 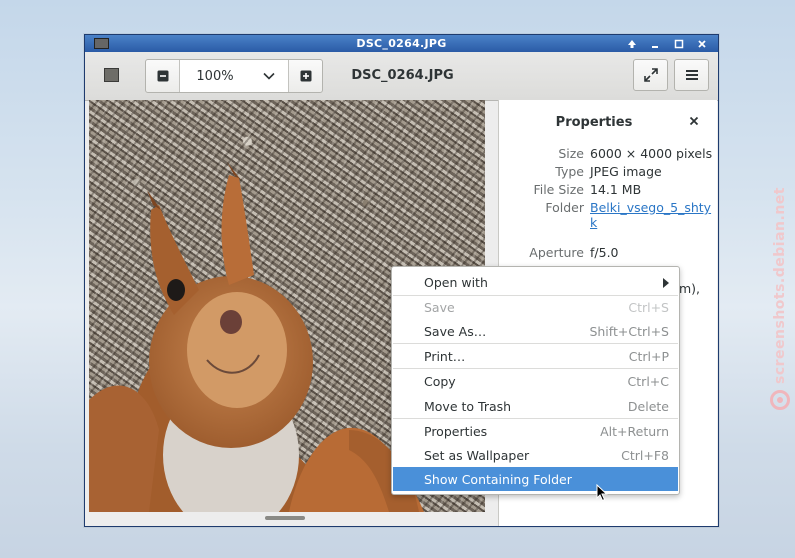 What do you see at coordinates (648, 307) in the screenshot?
I see `menu-item-shortcut: Ctrl+S` at bounding box center [648, 307].